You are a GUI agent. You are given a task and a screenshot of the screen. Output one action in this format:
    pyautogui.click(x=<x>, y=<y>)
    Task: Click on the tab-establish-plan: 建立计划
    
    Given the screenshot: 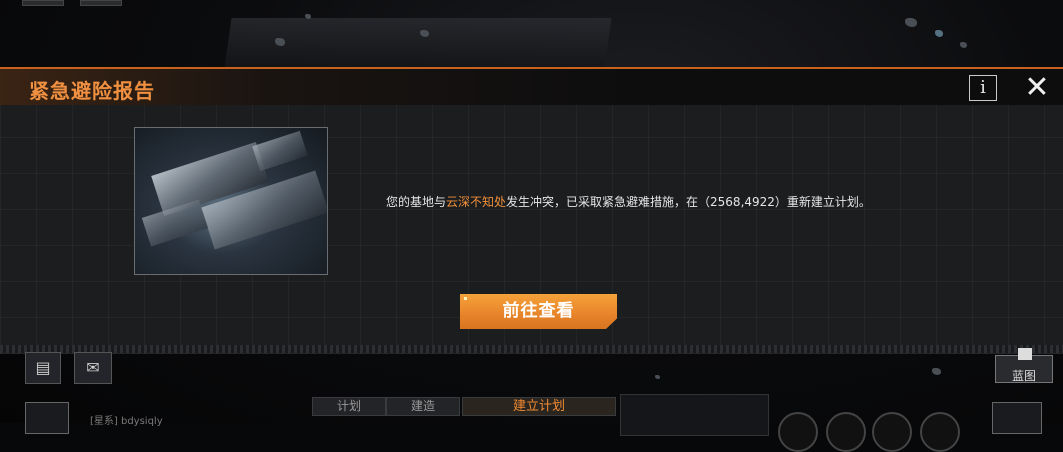 What is the action you would take?
    pyautogui.click(x=539, y=406)
    